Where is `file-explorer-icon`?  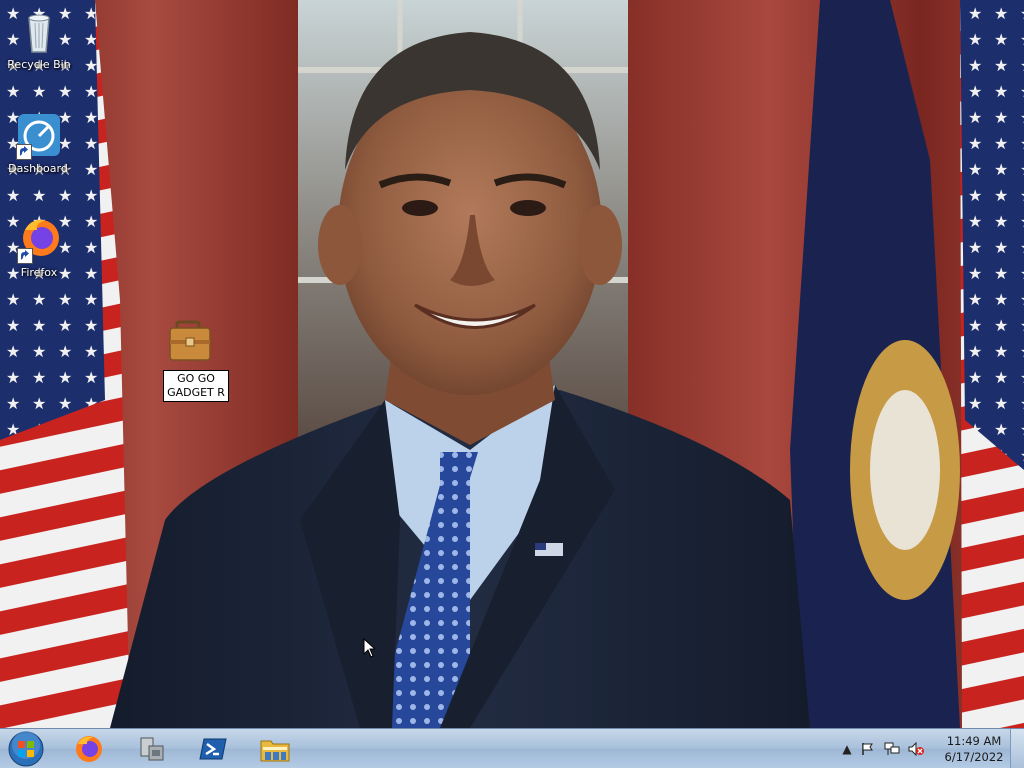
file-explorer-icon is located at coordinates (275, 751).